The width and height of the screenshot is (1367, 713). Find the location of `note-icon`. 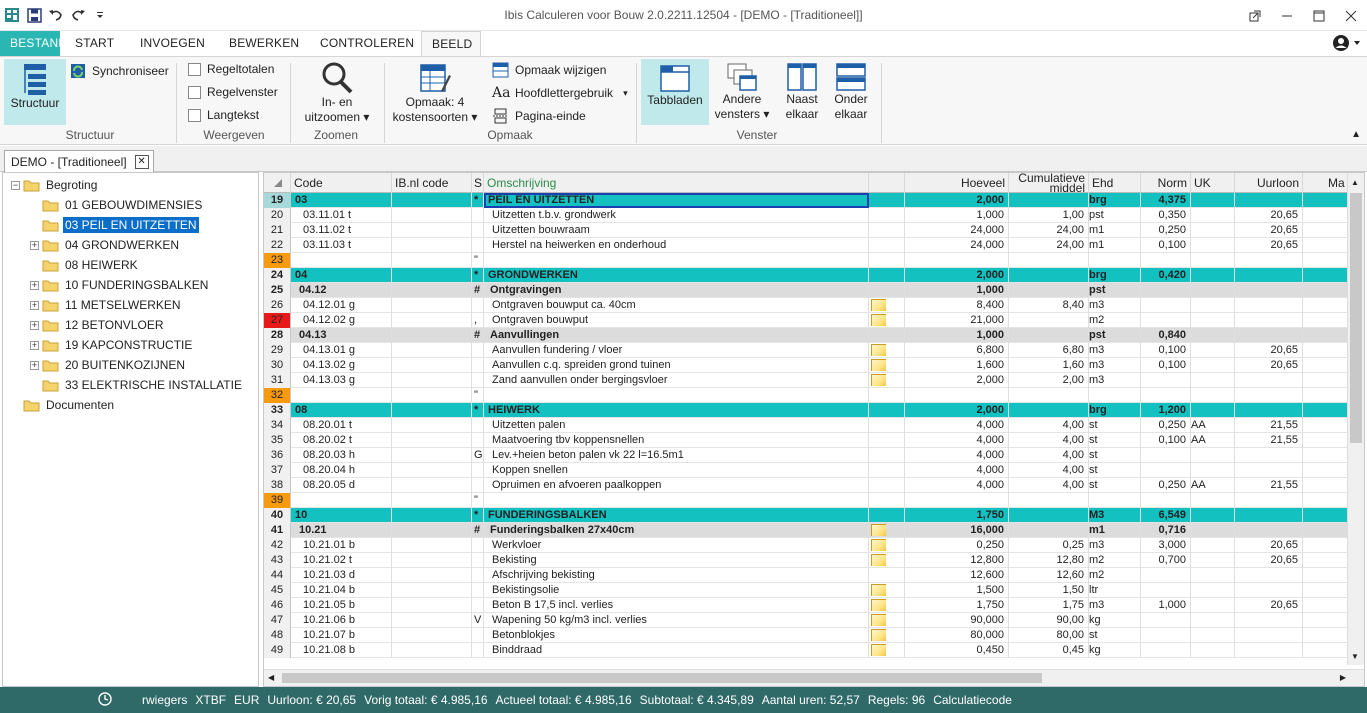

note-icon is located at coordinates (878, 320).